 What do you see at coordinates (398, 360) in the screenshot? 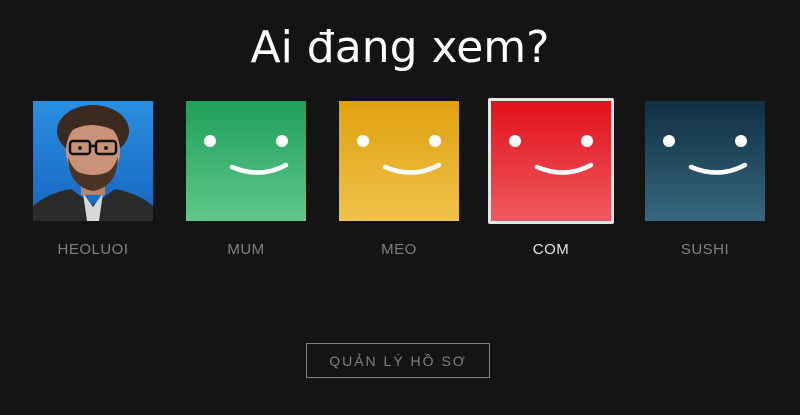
I see `manage-profiles-button: QUẢN LÝ HỒ SƠ` at bounding box center [398, 360].